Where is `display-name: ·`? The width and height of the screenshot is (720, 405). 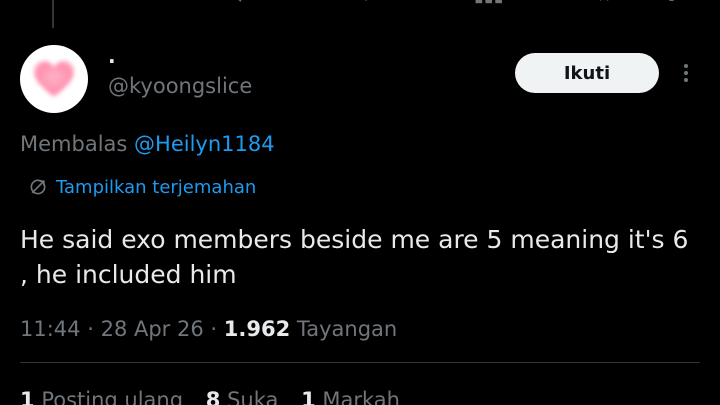
display-name: · is located at coordinates (112, 61).